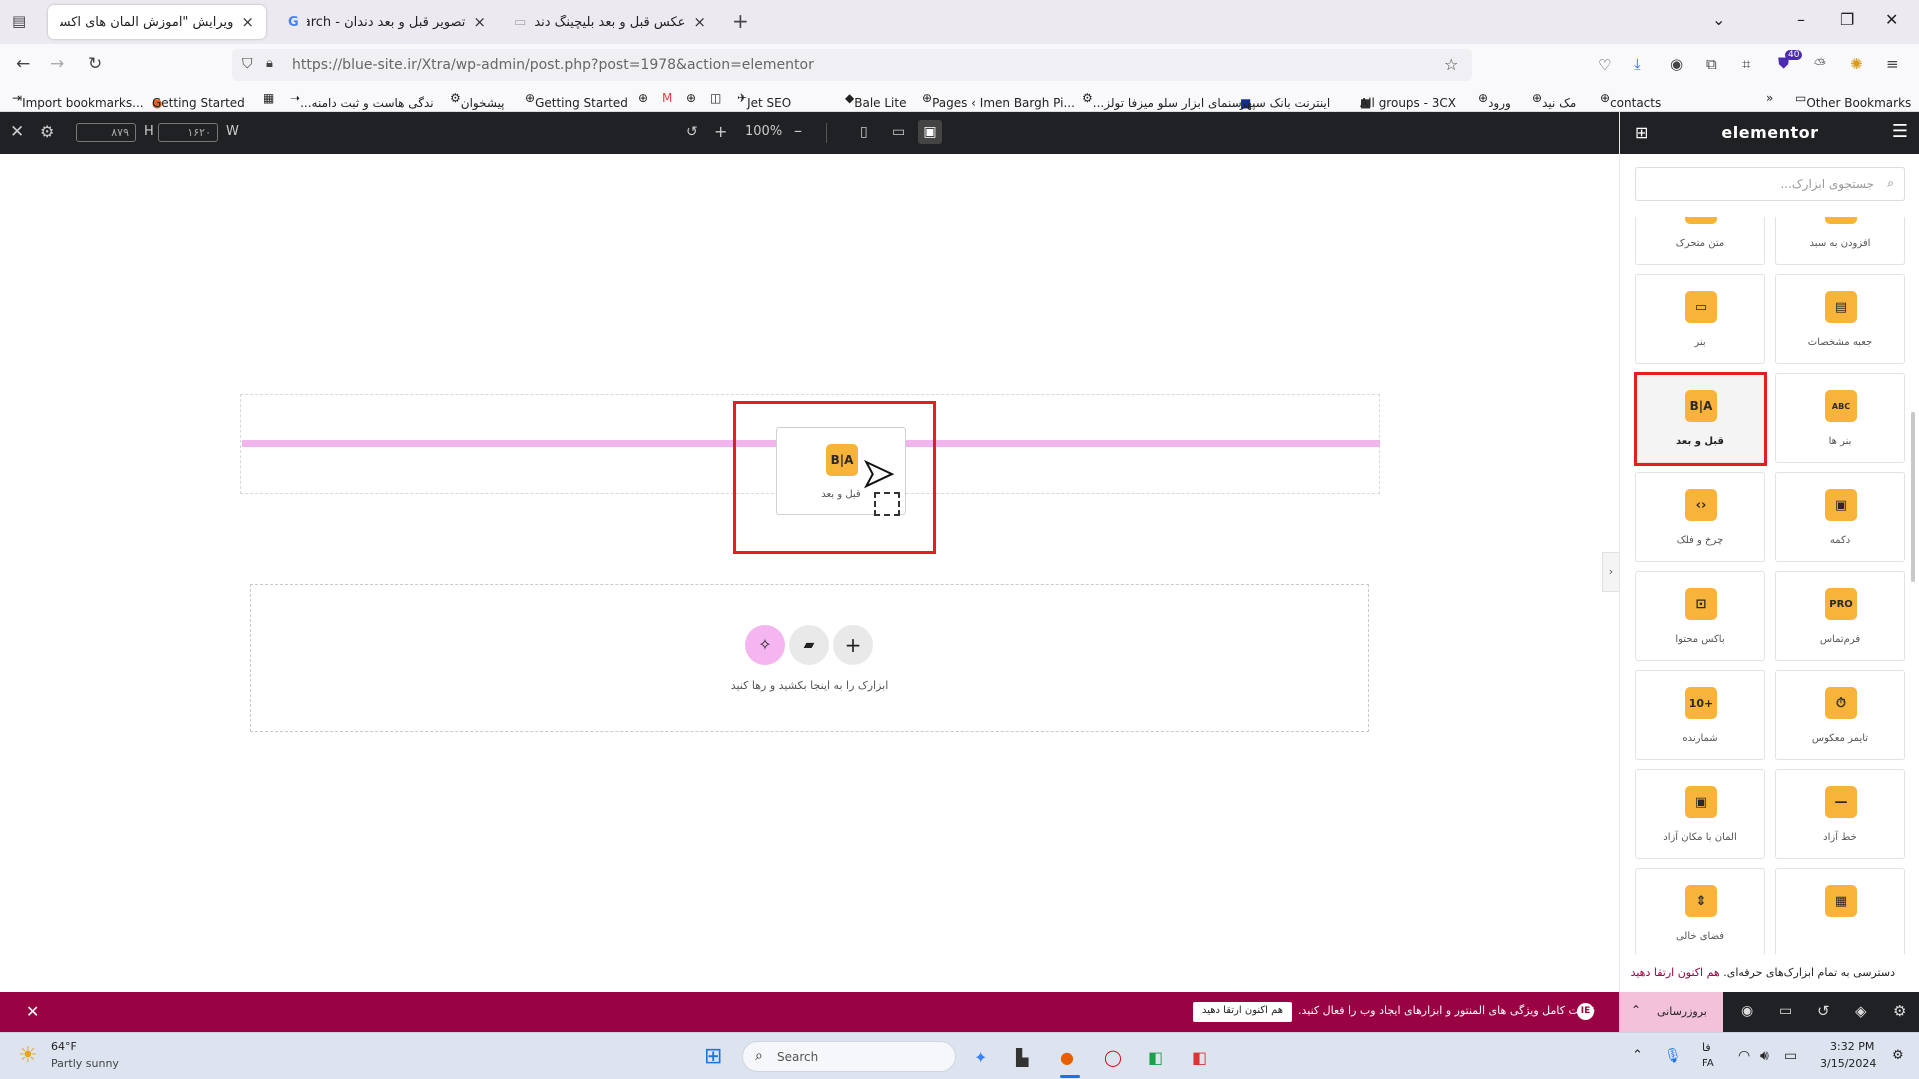 Image resolution: width=1919 pixels, height=1079 pixels. I want to click on reload-icon: ↻, so click(95, 64).